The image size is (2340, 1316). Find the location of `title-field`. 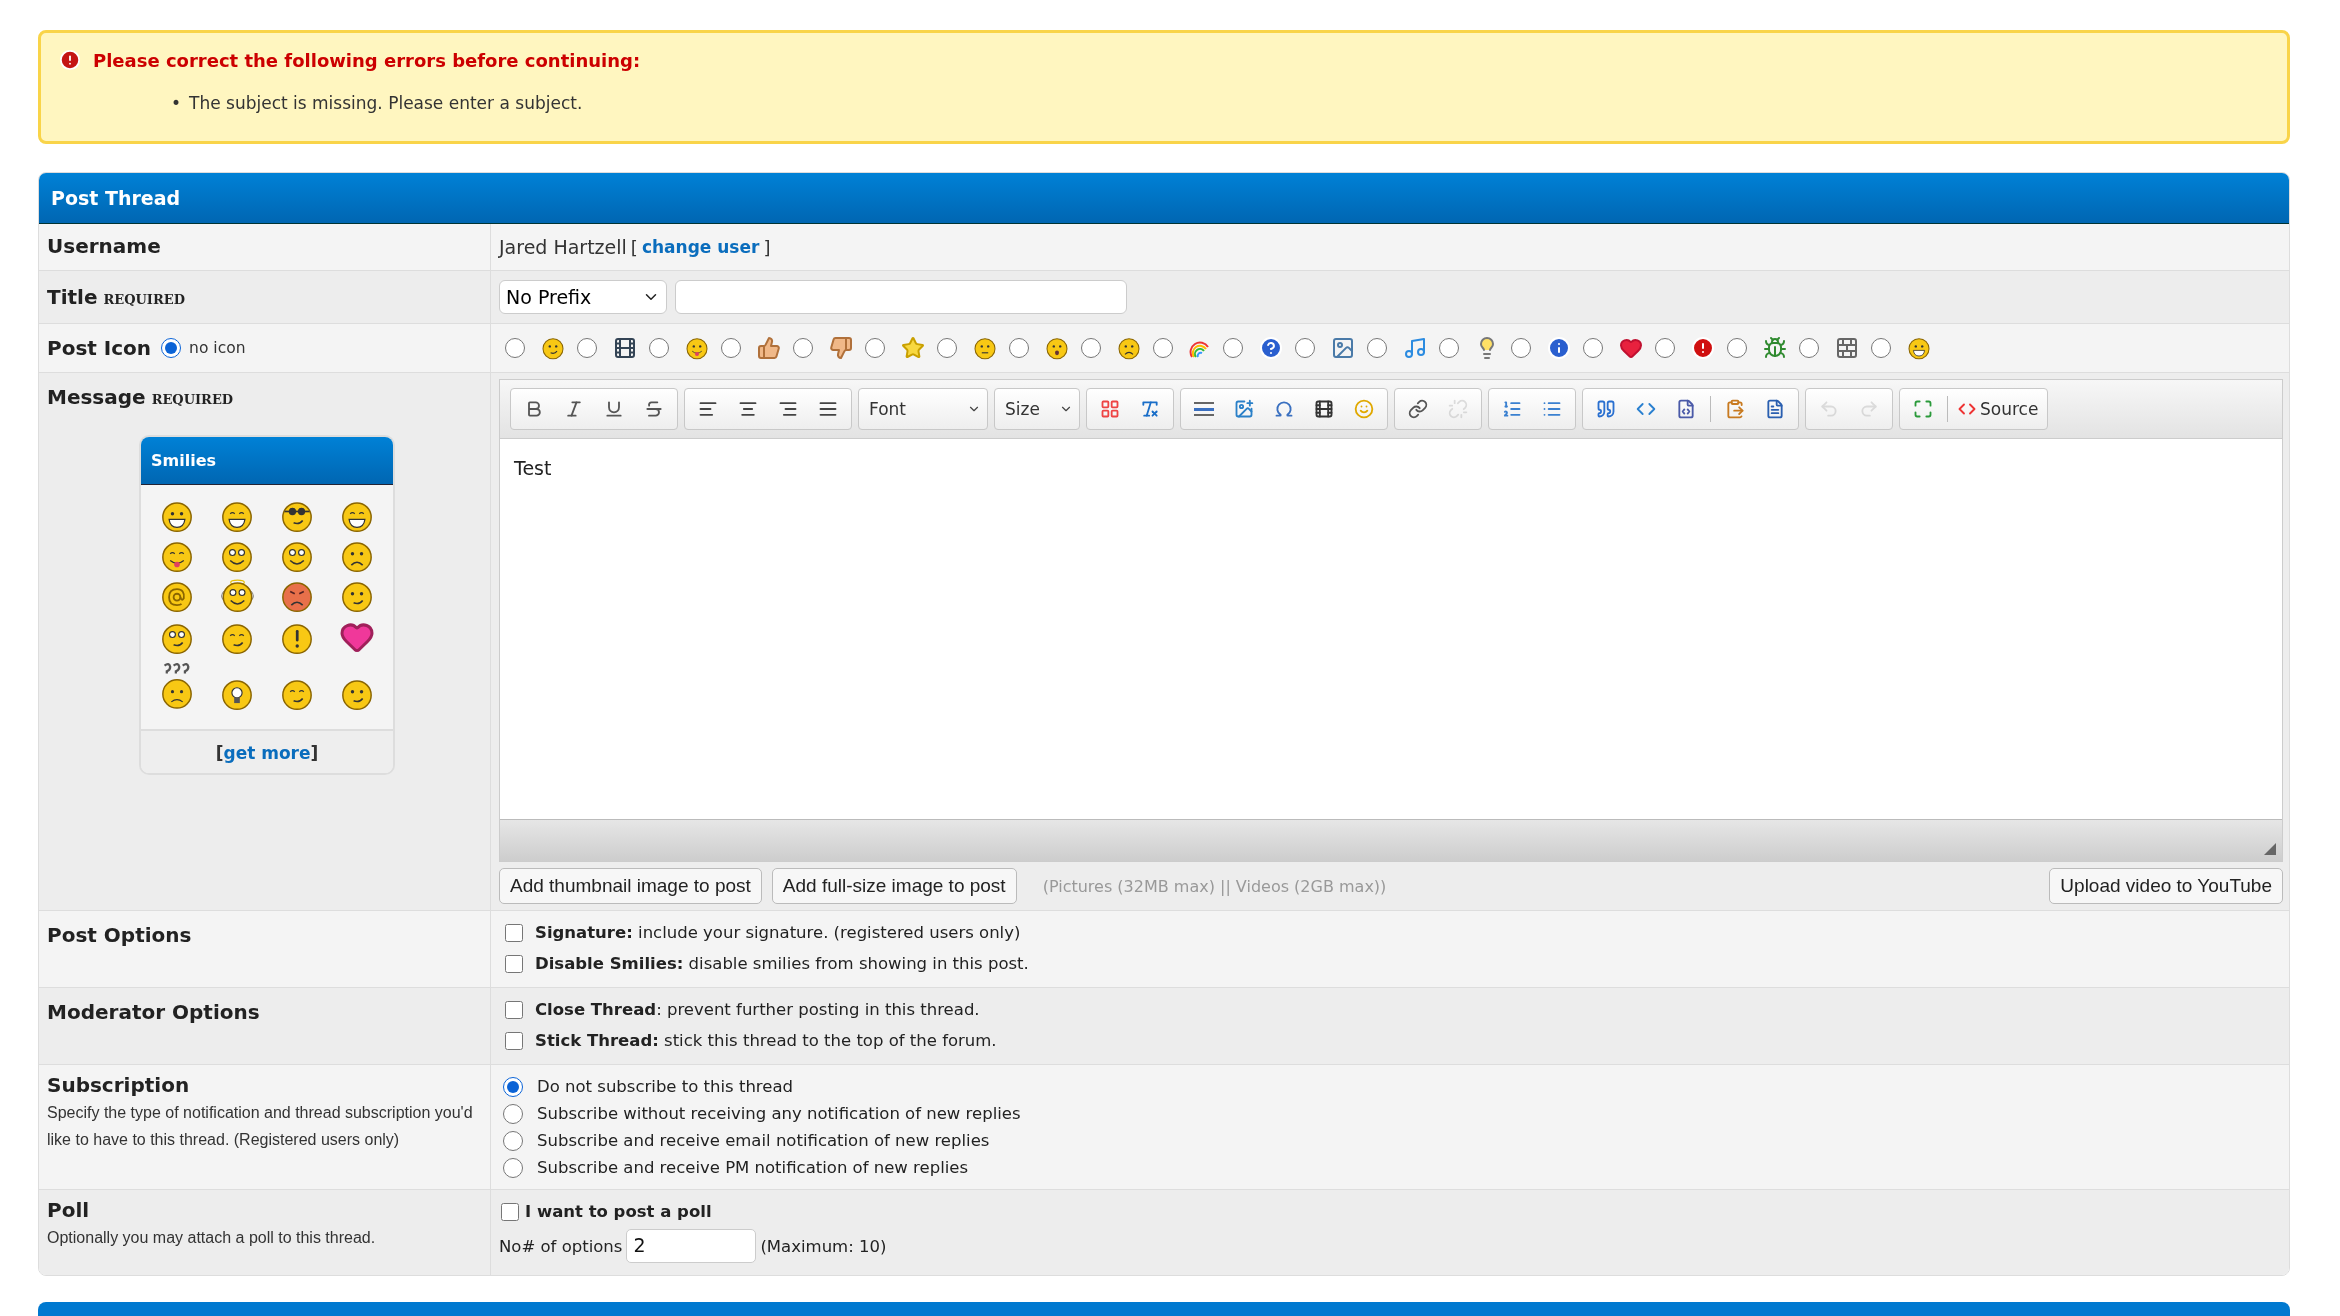

title-field is located at coordinates (901, 297).